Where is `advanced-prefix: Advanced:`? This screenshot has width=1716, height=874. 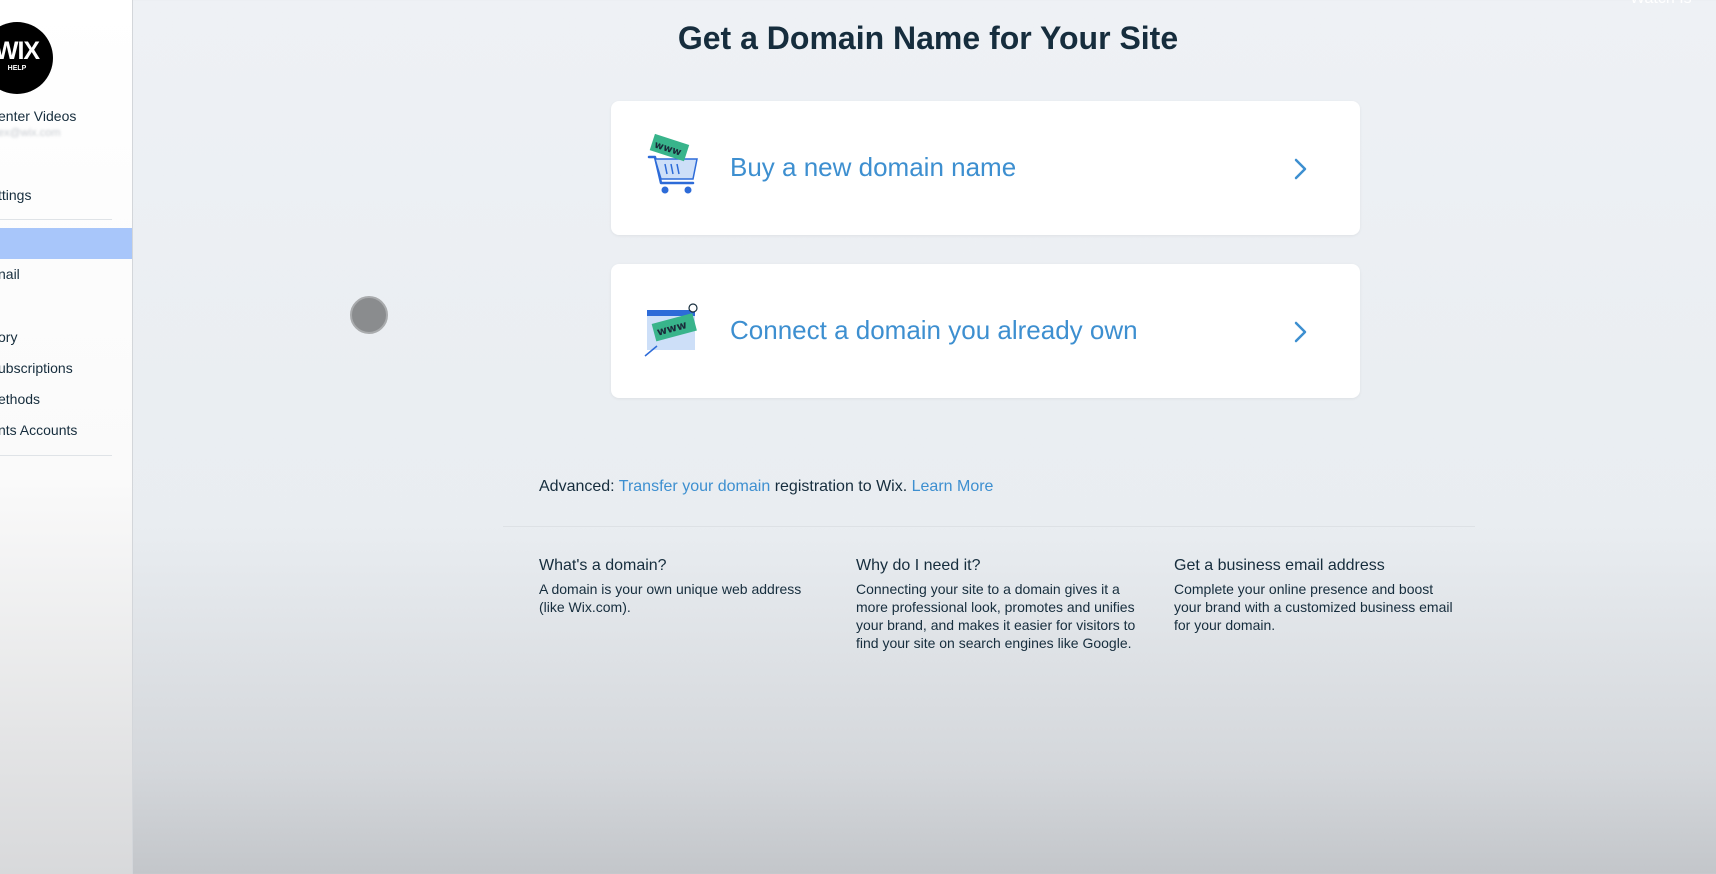 advanced-prefix: Advanced: is located at coordinates (577, 486).